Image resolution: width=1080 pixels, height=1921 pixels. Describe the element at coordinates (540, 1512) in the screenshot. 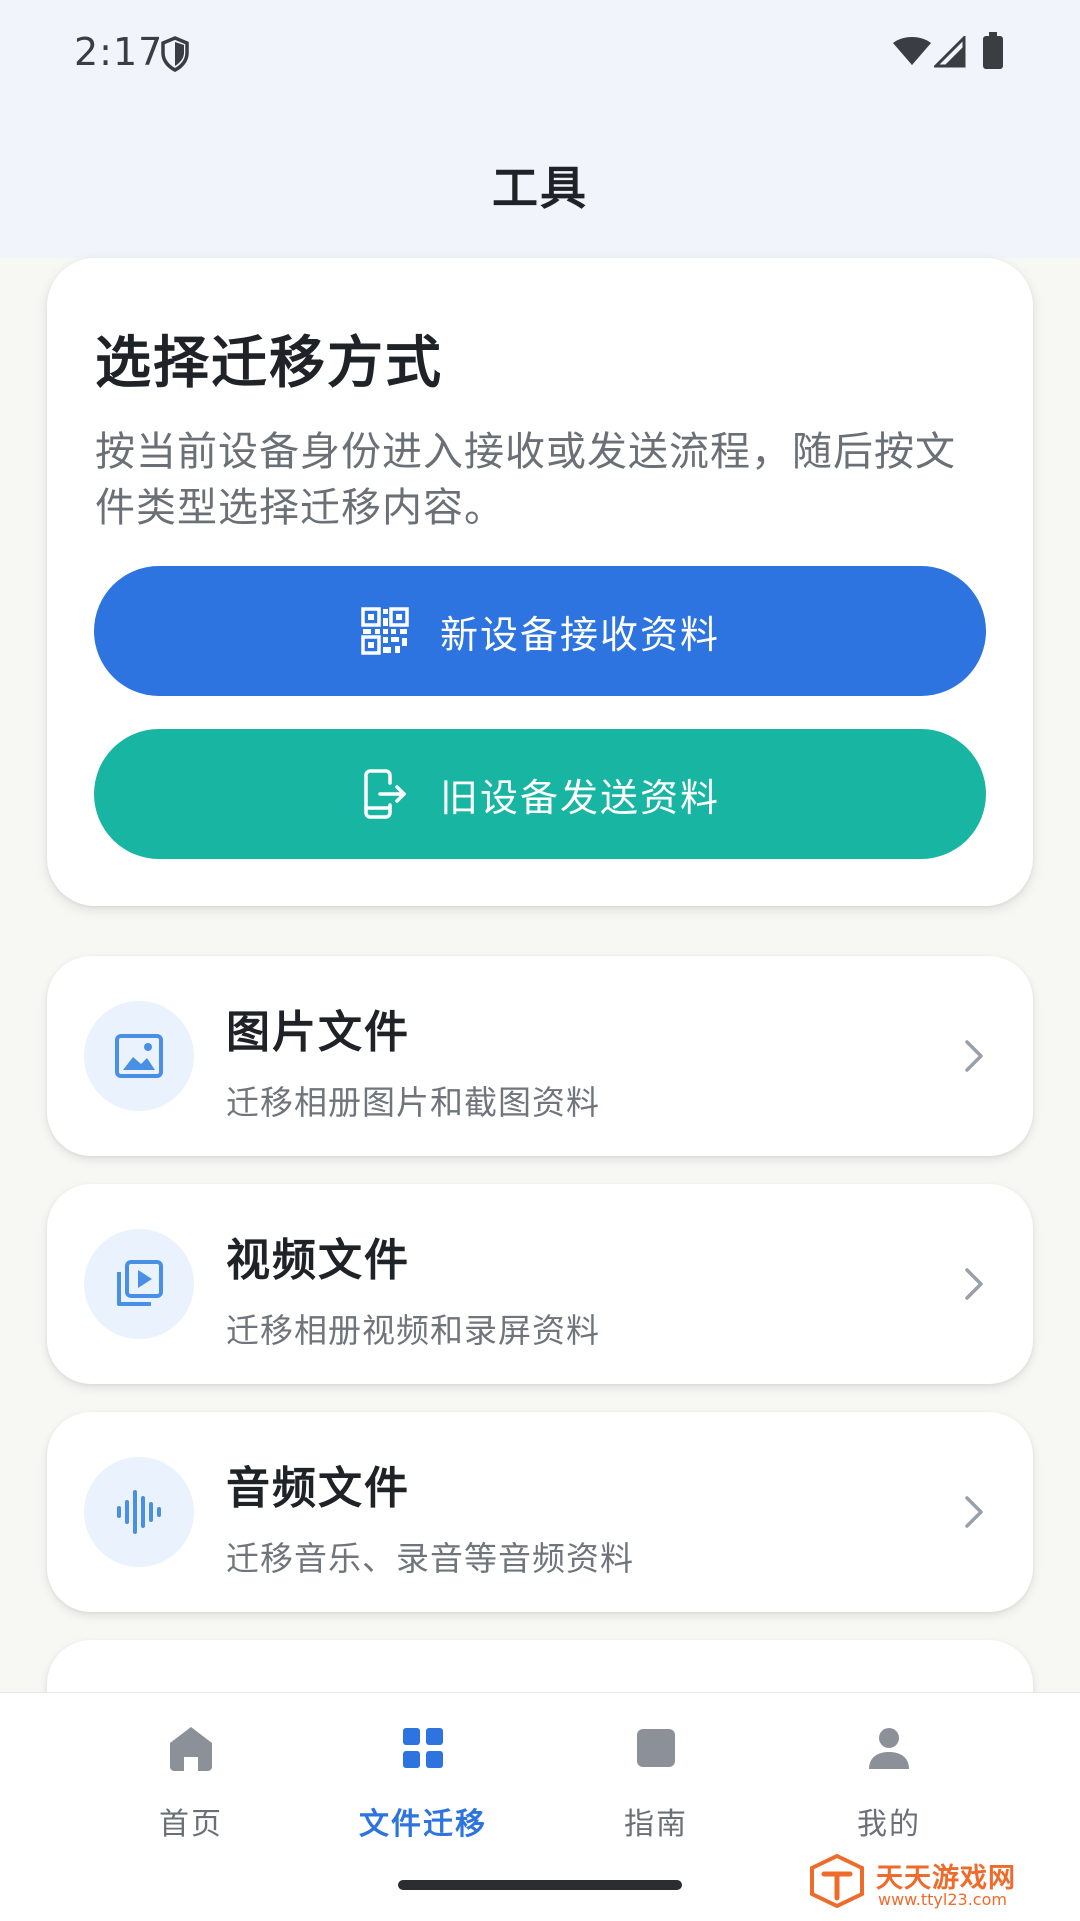

I see `file-type-item-audio: 音频文件 迁移音乐、录音等音频资料` at that location.